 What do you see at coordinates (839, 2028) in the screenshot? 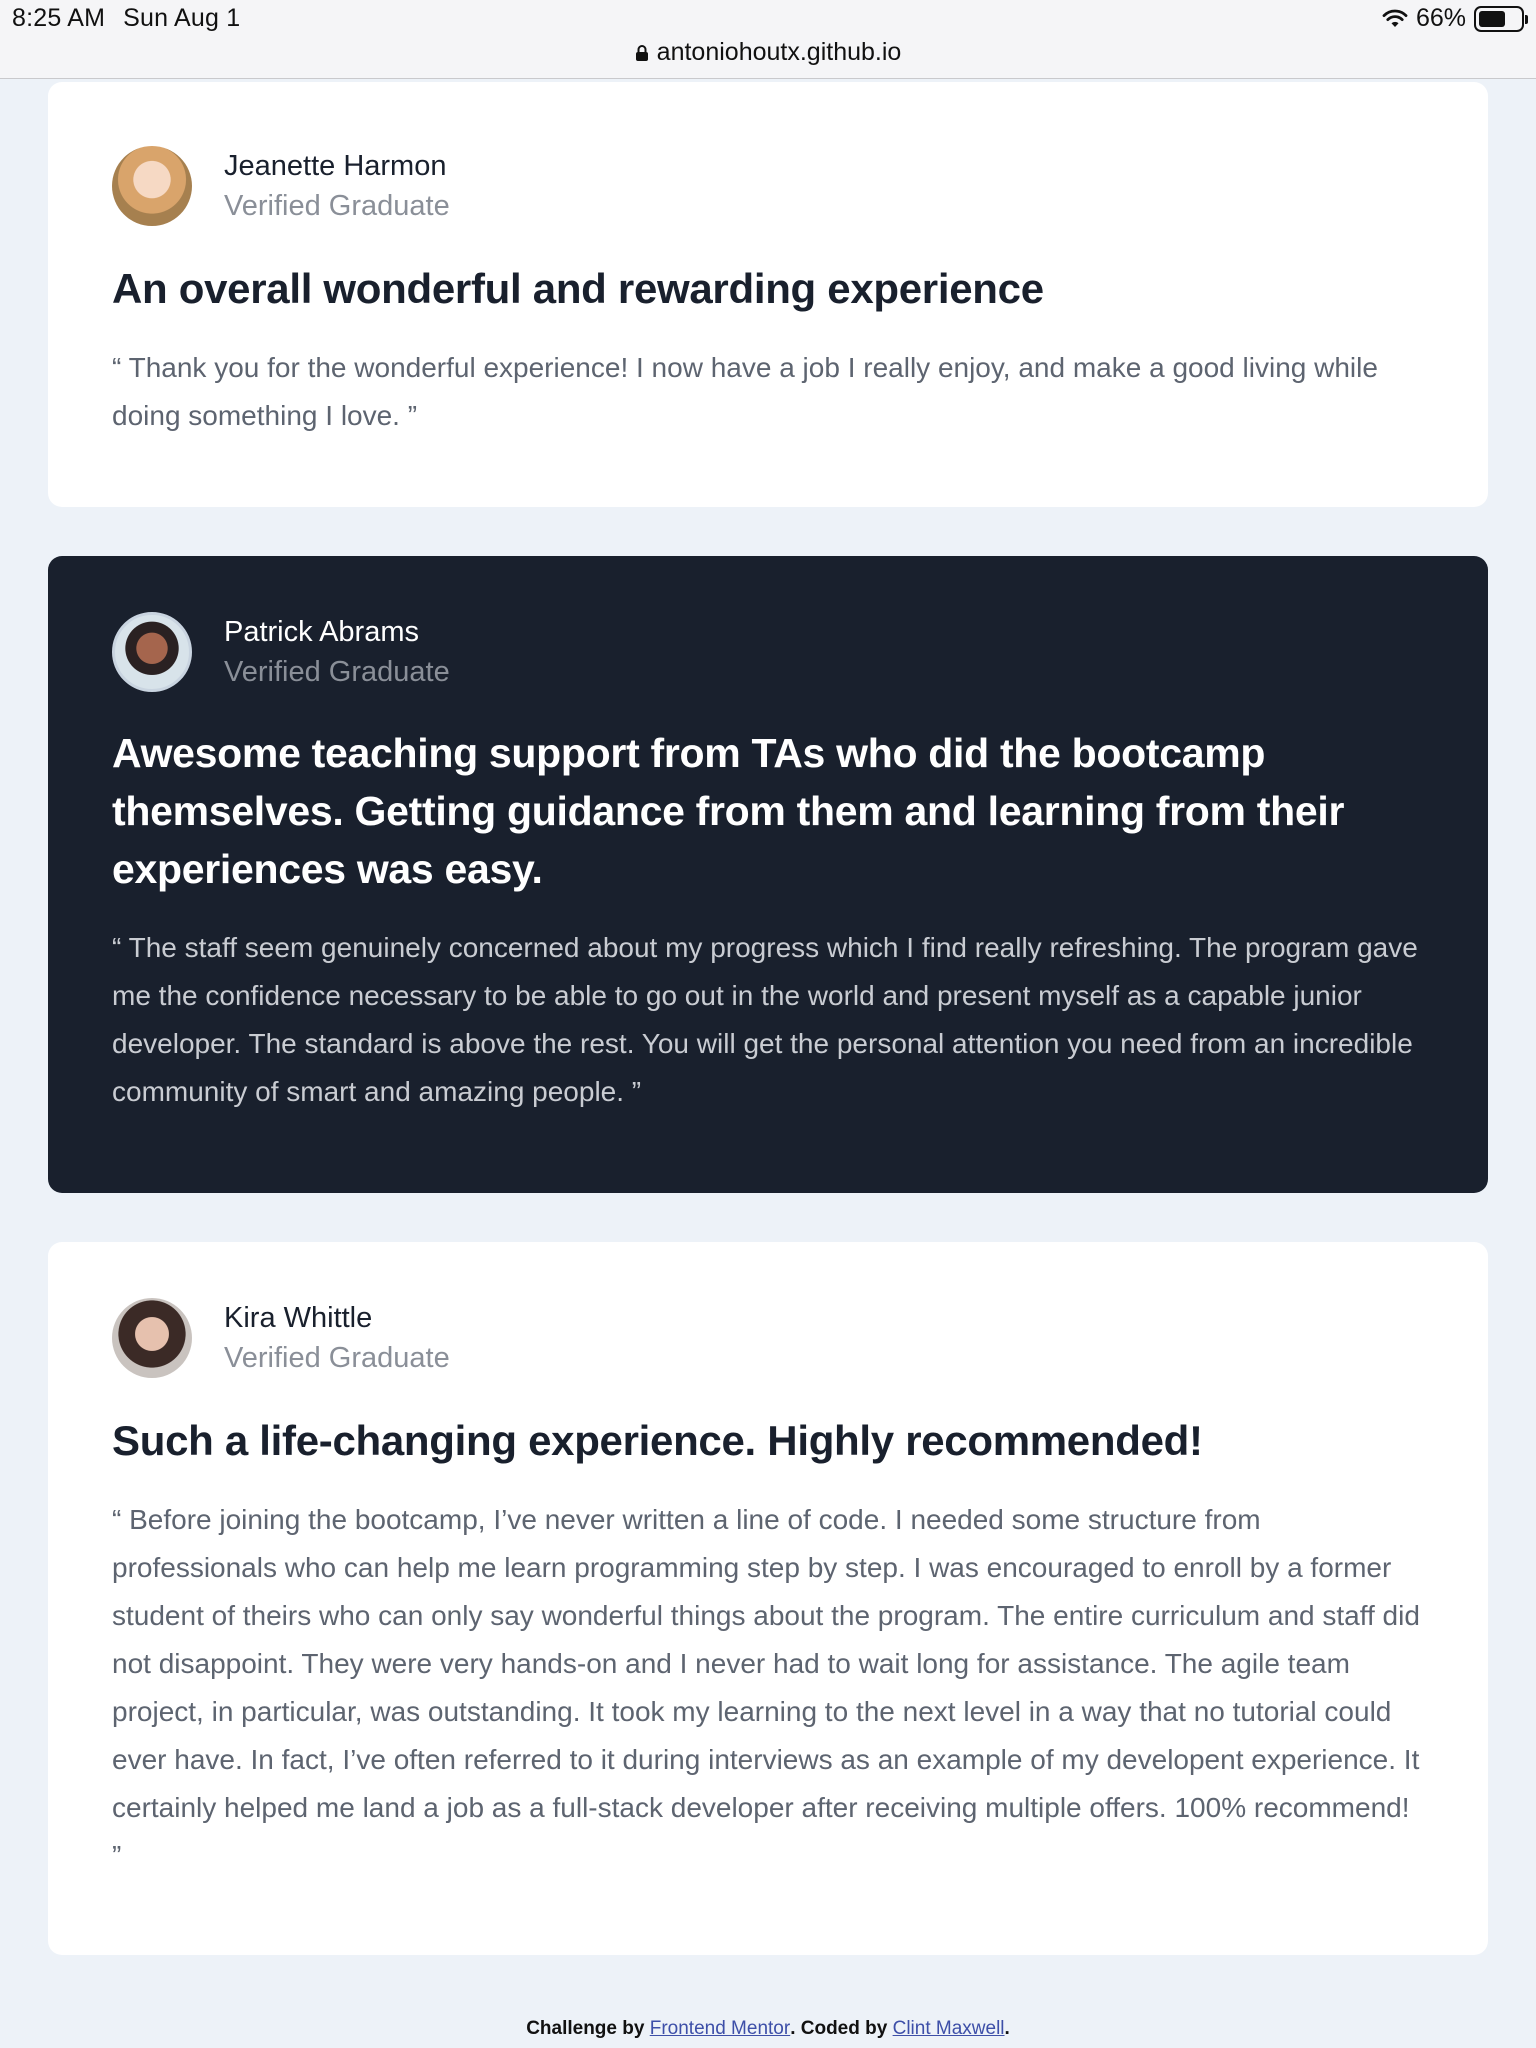
I see `footer-middle: . Coded by` at bounding box center [839, 2028].